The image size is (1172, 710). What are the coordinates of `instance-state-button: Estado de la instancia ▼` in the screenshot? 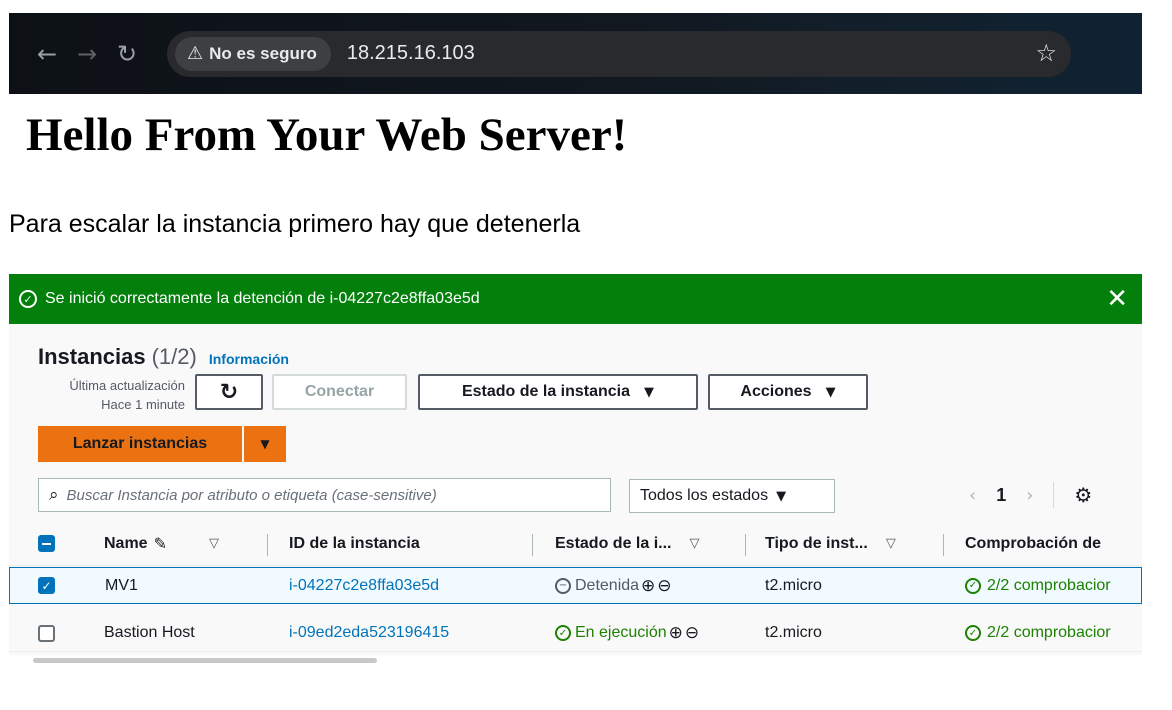 It's located at (558, 392).